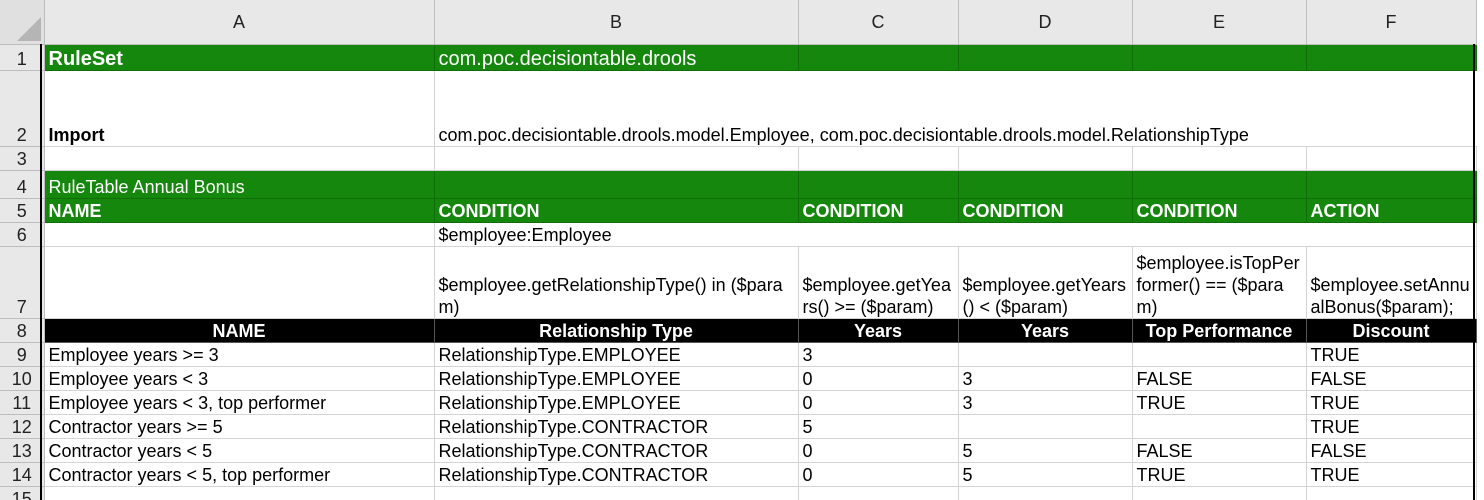  I want to click on cell-b3, so click(616, 158).